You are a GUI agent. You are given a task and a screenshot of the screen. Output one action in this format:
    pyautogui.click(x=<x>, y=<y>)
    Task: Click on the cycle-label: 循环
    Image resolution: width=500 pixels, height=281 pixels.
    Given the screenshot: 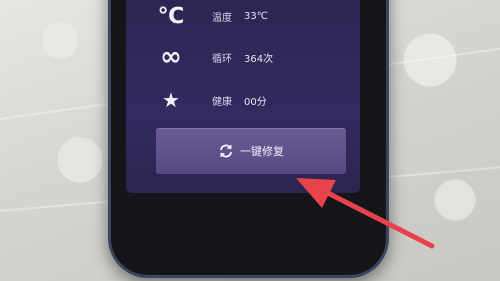 What is the action you would take?
    pyautogui.click(x=222, y=59)
    